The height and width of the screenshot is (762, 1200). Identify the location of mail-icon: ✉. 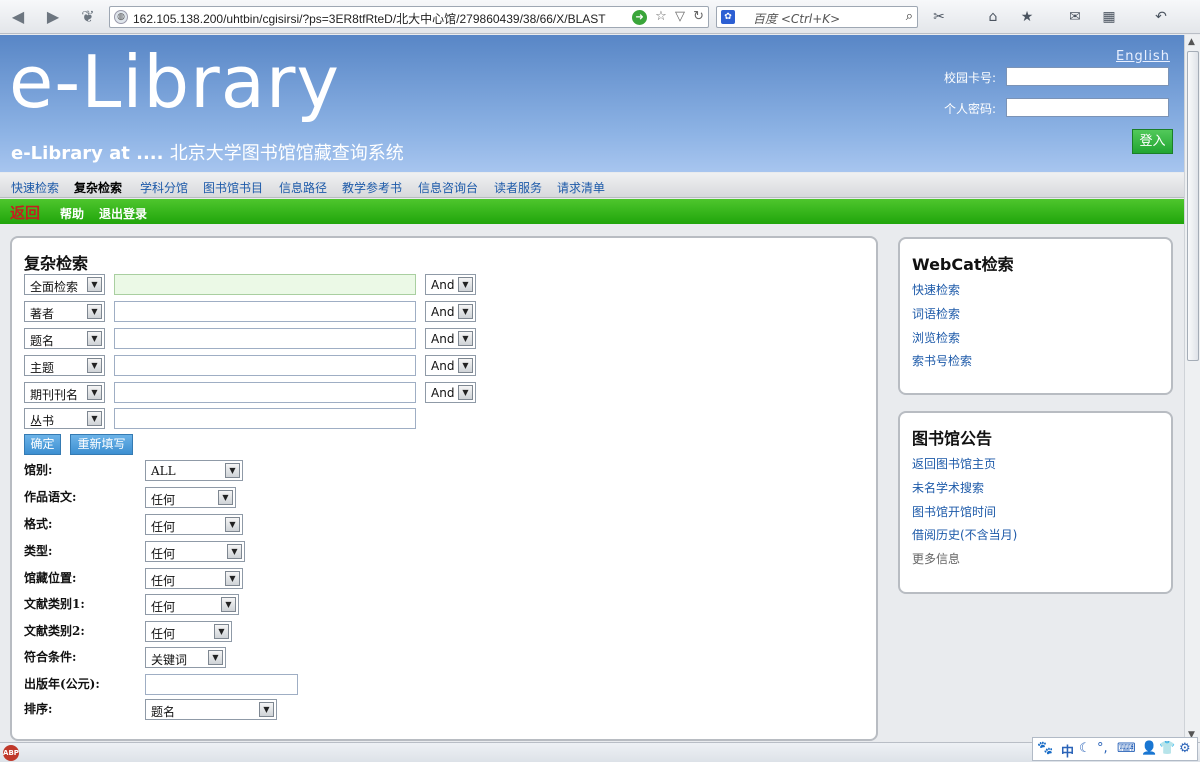
(1075, 17).